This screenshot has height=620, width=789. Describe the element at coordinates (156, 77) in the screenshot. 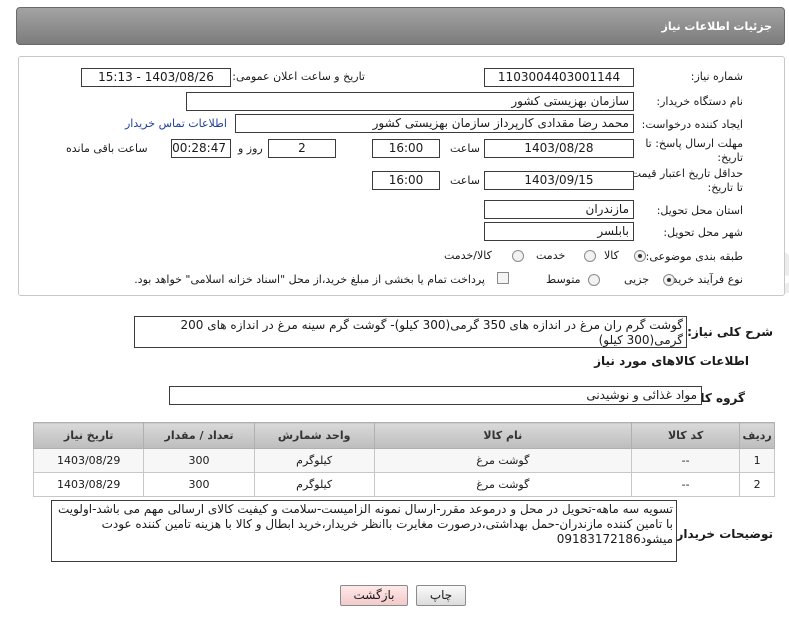

I see `announce-datetime-field: 1403/08/26 - 15:13` at that location.